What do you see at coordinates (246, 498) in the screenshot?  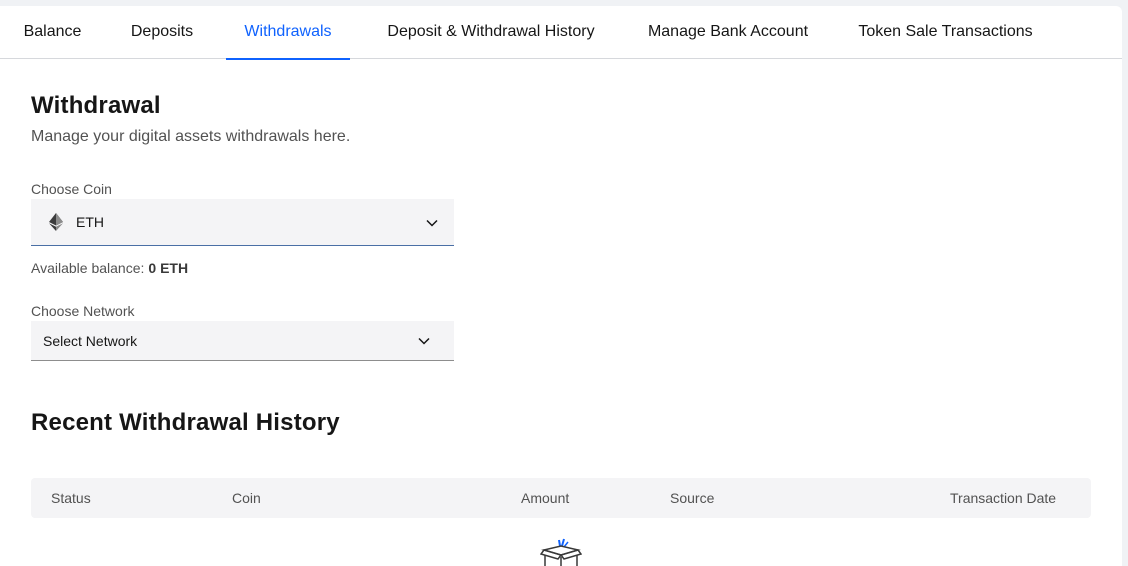 I see `column-header-coin: Coin` at bounding box center [246, 498].